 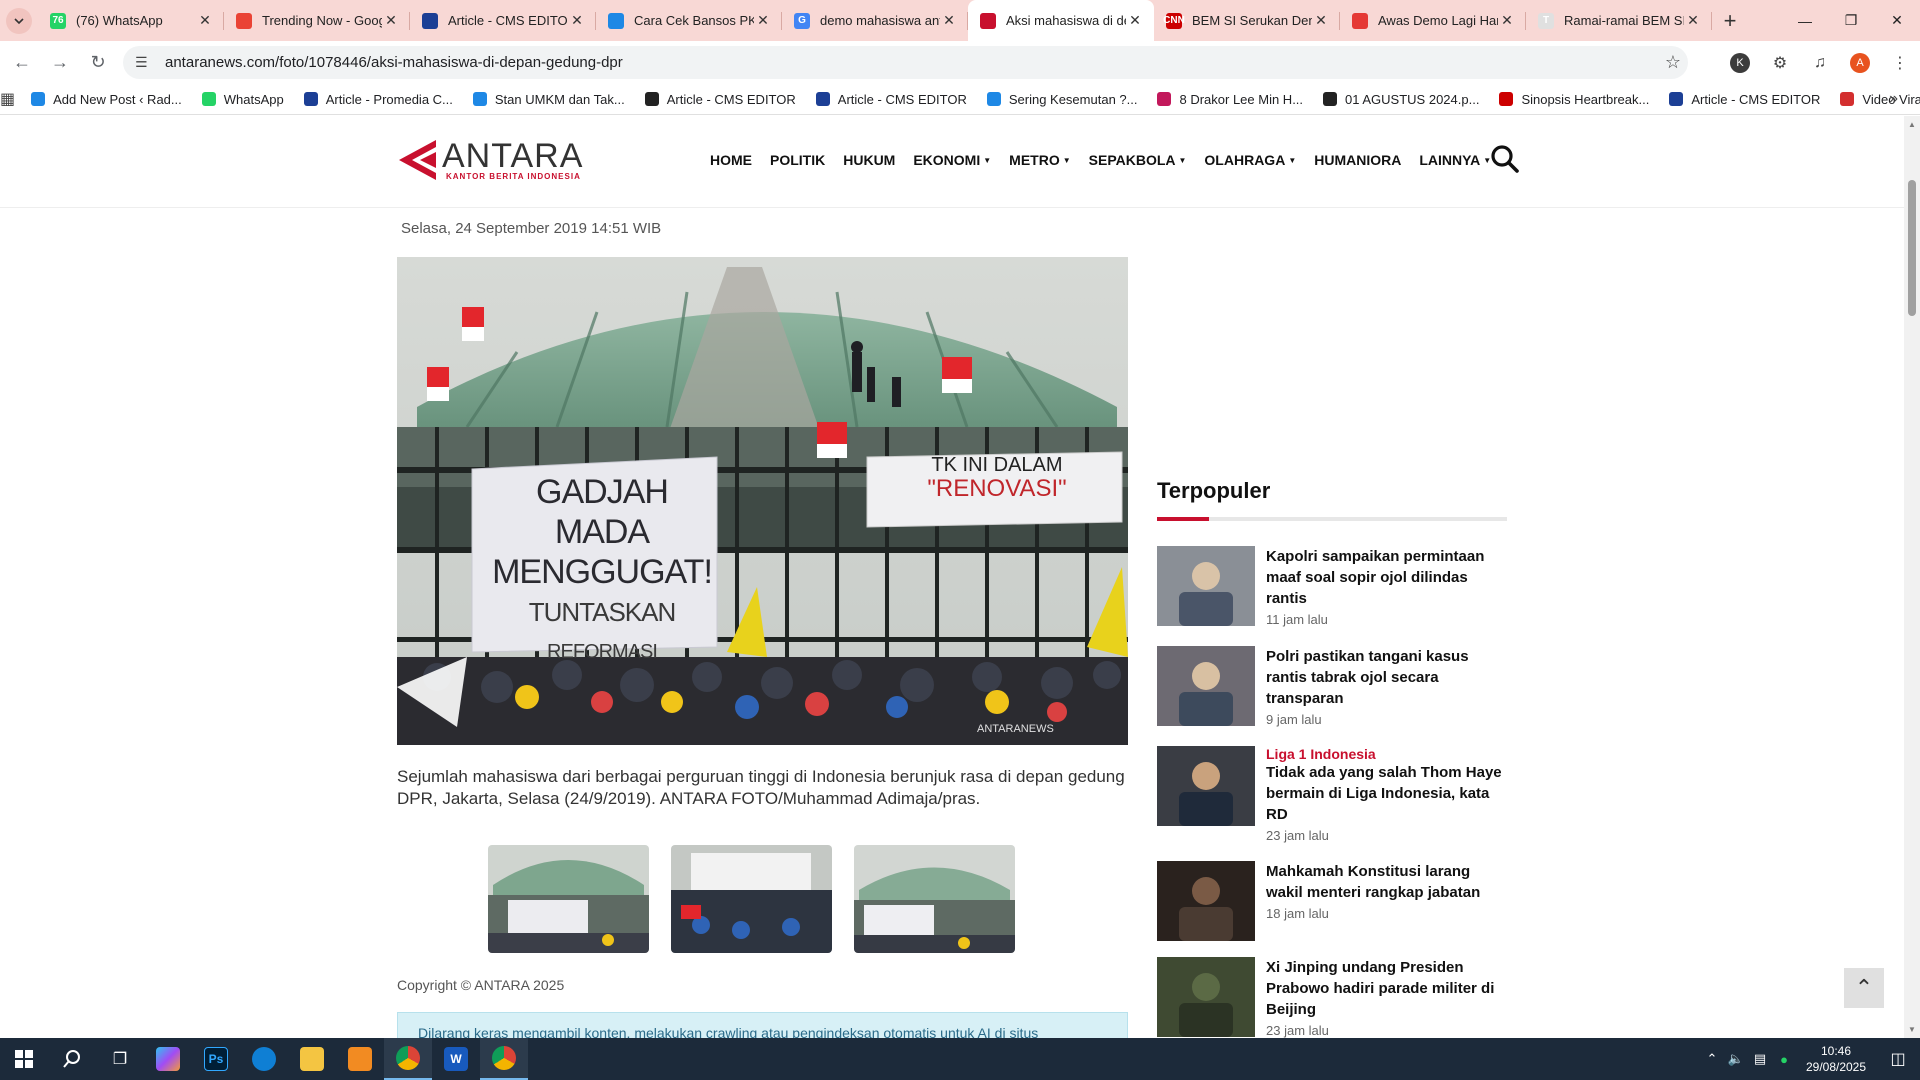 What do you see at coordinates (1506, 160) in the screenshot?
I see `site-search-button` at bounding box center [1506, 160].